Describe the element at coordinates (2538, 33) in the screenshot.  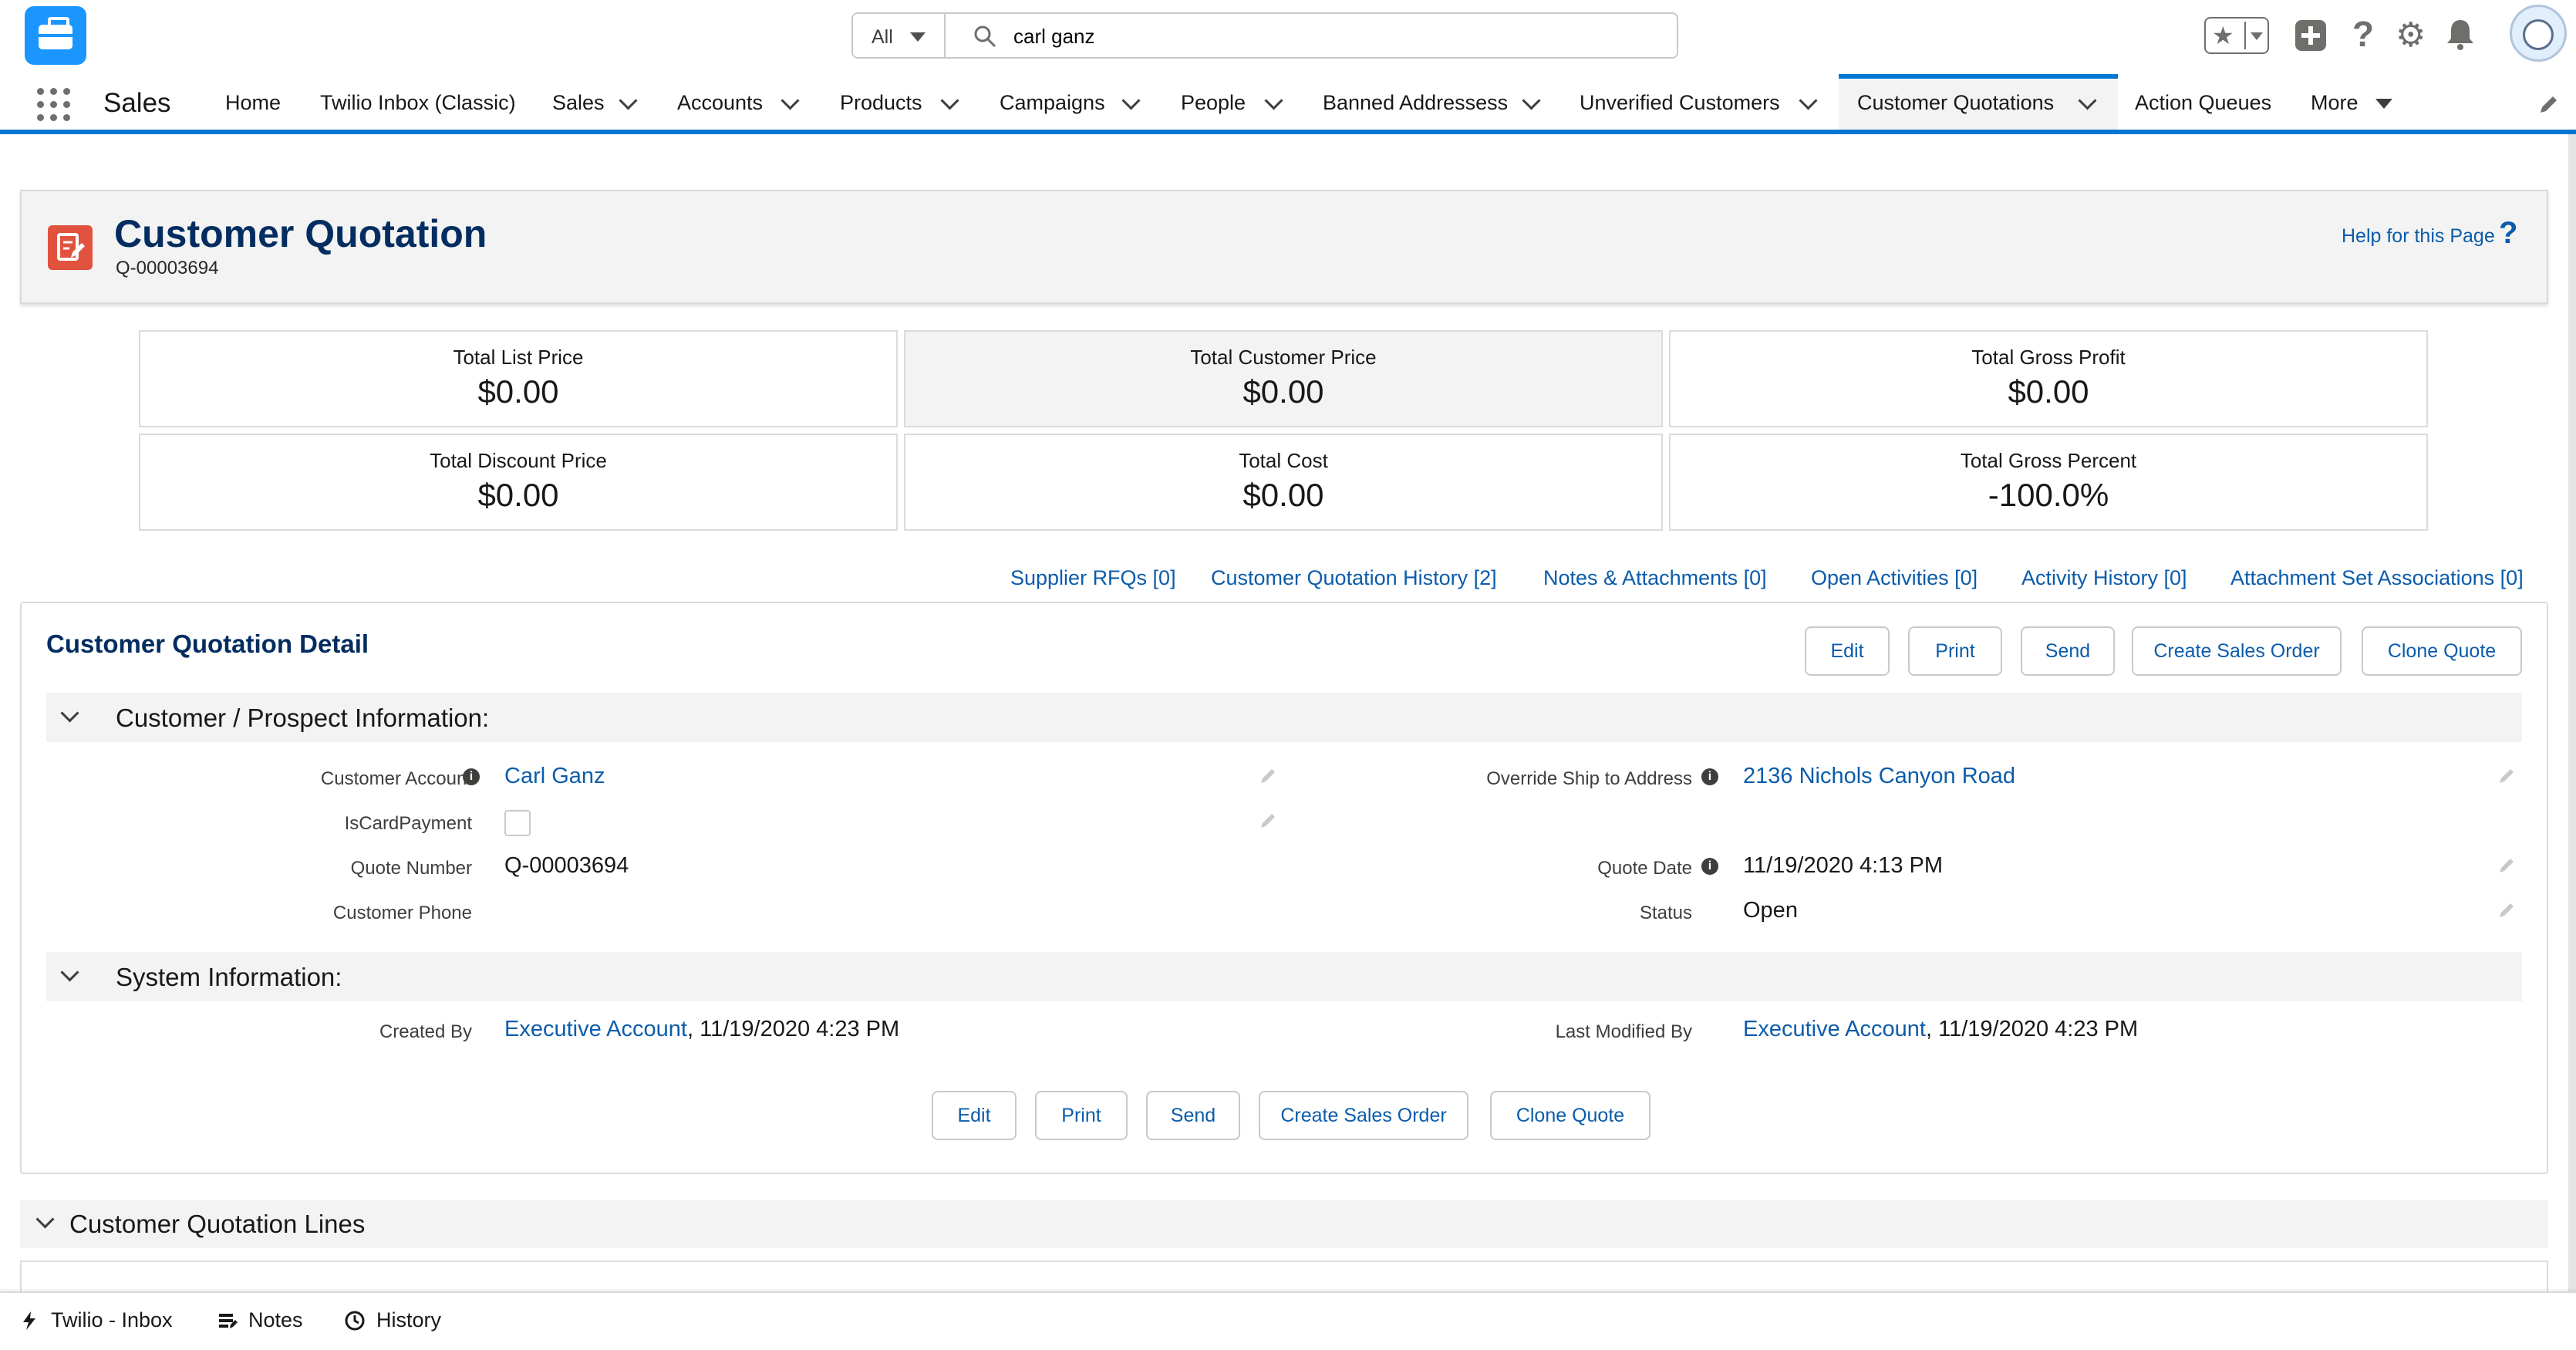
I see `user-avatar` at that location.